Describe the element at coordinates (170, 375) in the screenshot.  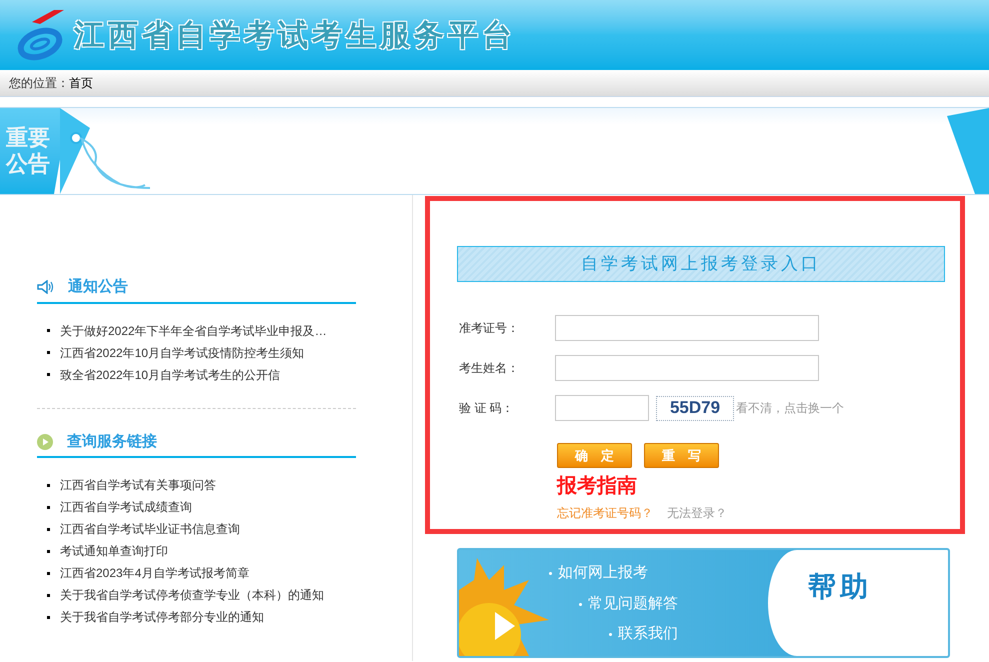
I see `list-link: 致全省2022年10月自学考试考生的公开信` at that location.